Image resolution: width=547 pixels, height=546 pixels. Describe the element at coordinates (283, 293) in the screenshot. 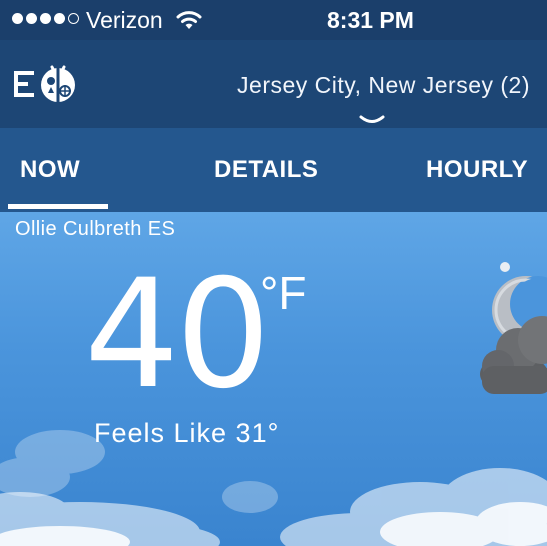

I see `temperature-unit: °F` at that location.